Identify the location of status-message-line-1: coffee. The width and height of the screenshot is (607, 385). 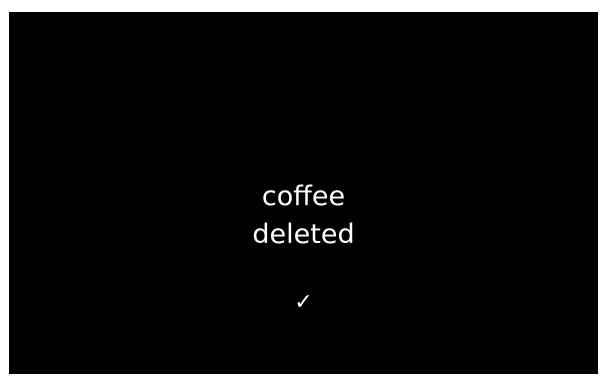
(303, 196).